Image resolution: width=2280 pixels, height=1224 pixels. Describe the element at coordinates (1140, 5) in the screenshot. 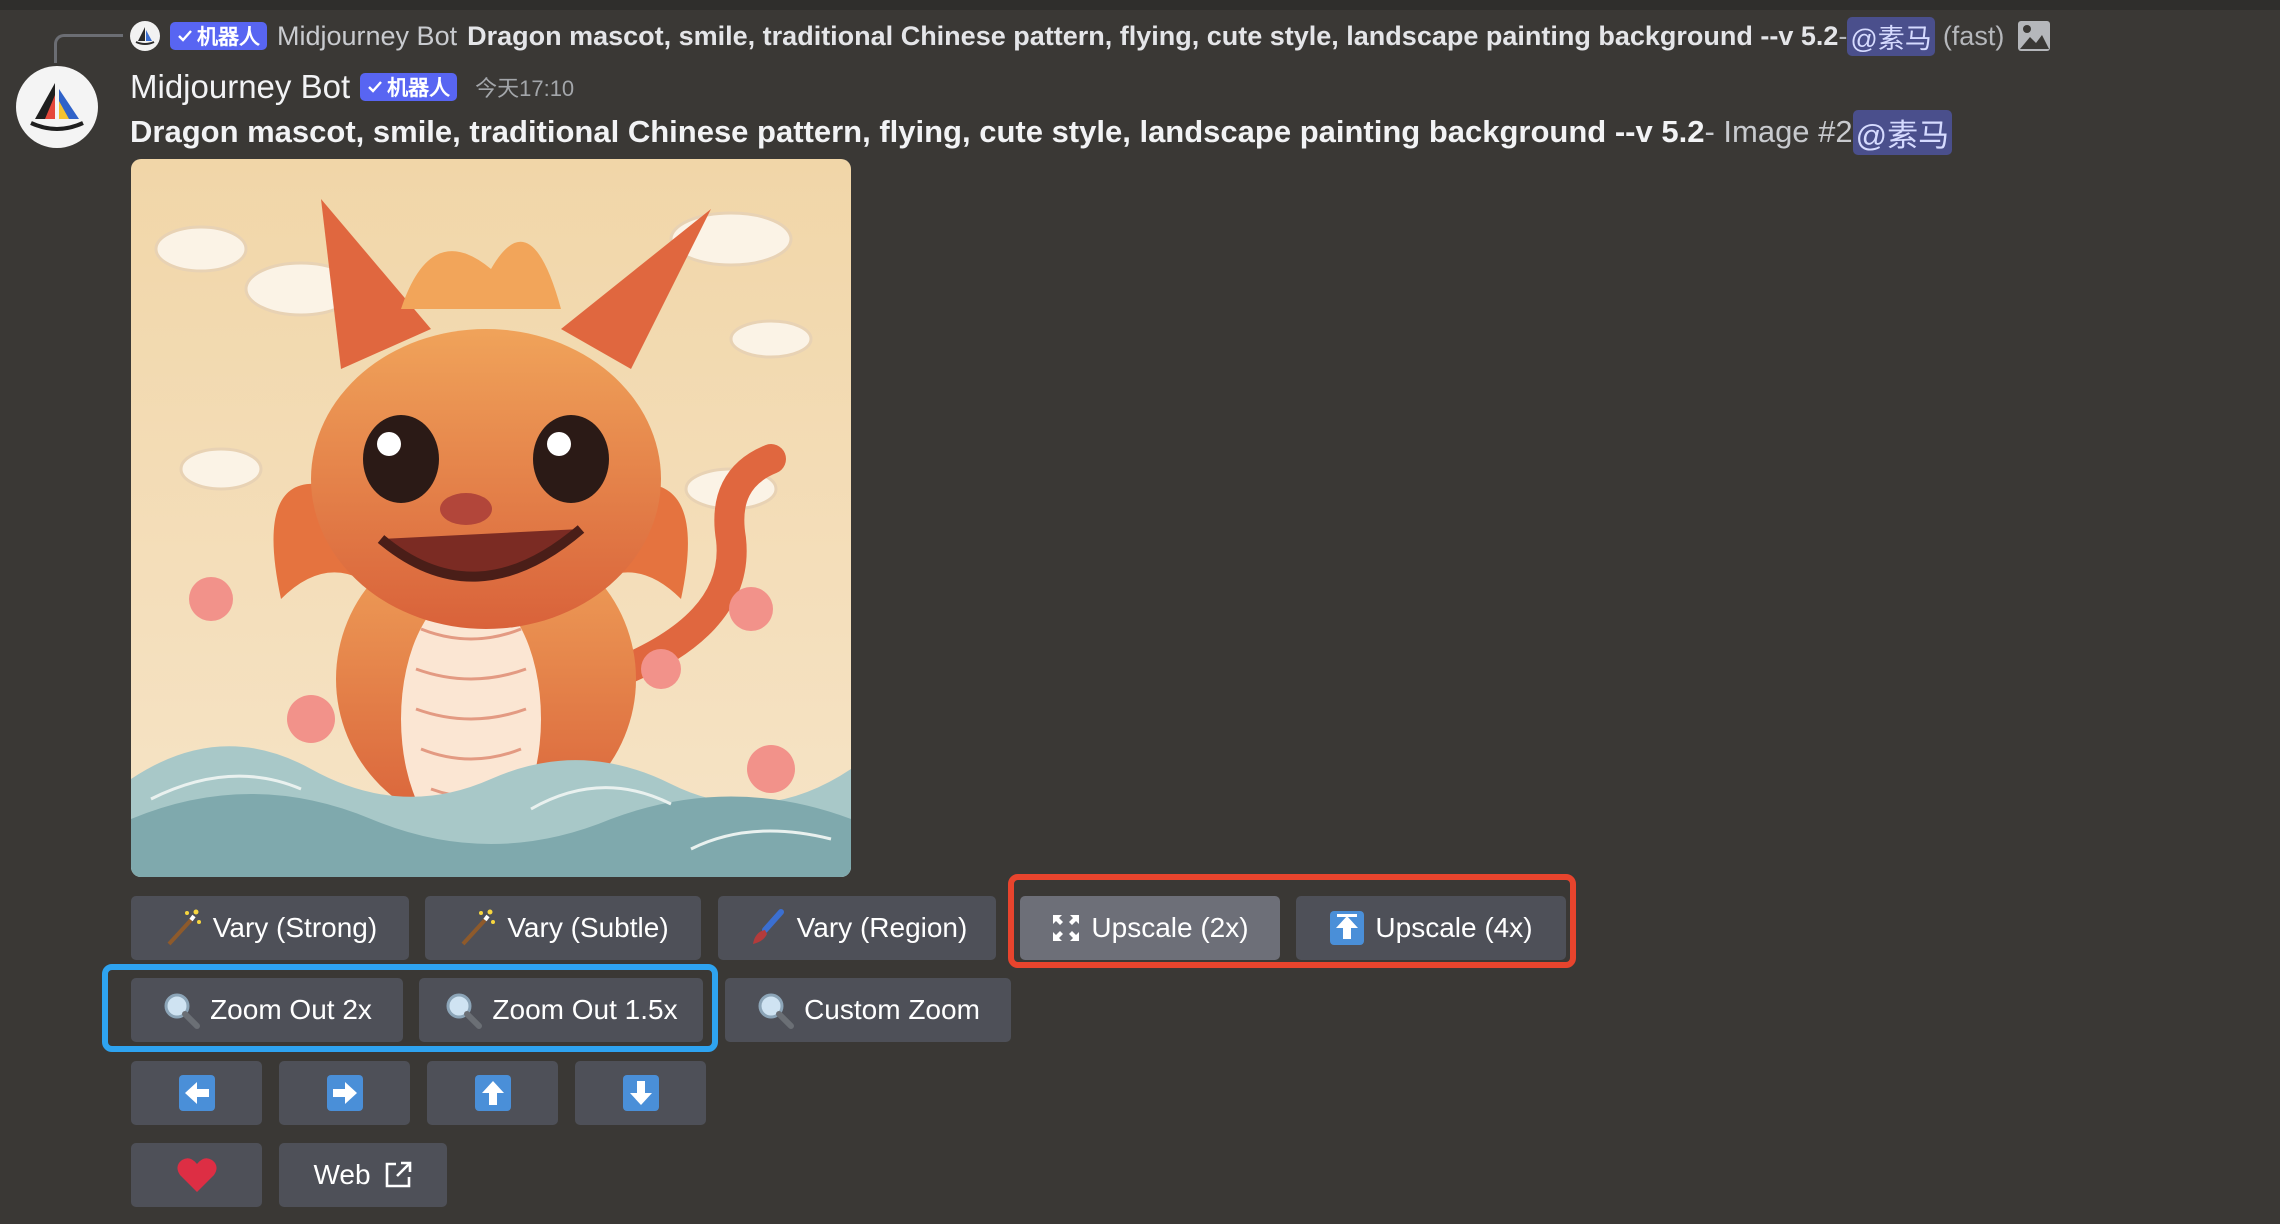

I see `top-divider` at that location.